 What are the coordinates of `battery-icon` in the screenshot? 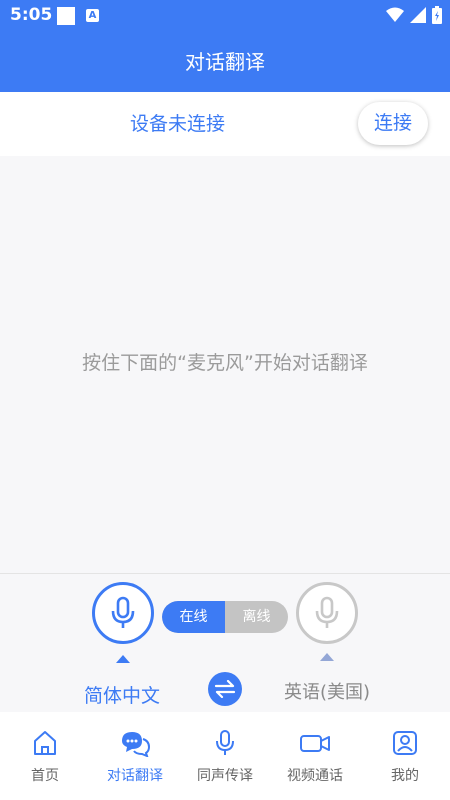 It's located at (437, 15).